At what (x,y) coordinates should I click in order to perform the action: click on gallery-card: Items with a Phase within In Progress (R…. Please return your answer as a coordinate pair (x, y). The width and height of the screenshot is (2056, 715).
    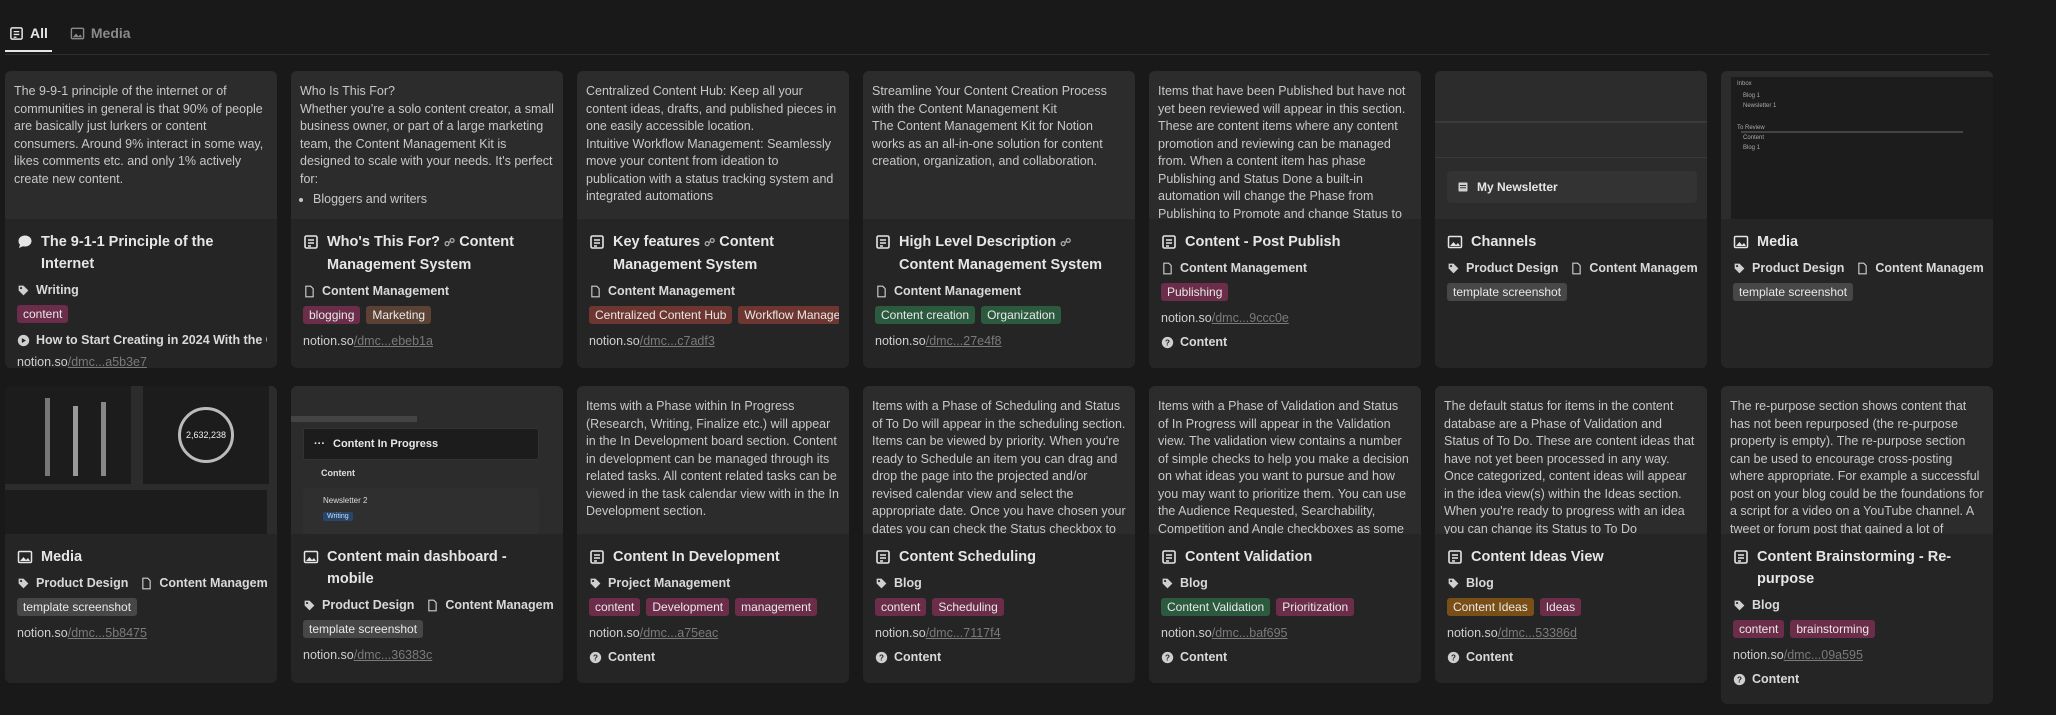
    Looking at the image, I should click on (713, 534).